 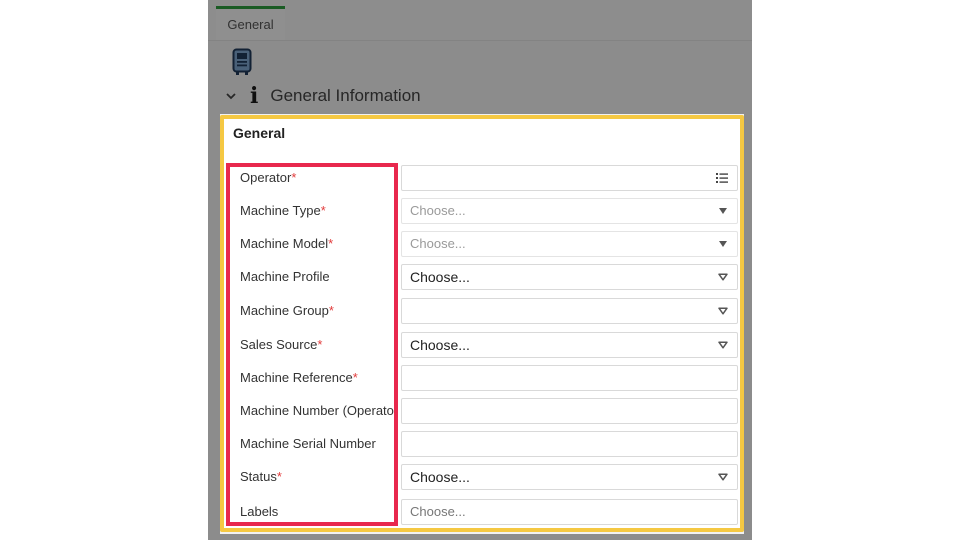 What do you see at coordinates (569, 178) in the screenshot?
I see `operator-lookup` at bounding box center [569, 178].